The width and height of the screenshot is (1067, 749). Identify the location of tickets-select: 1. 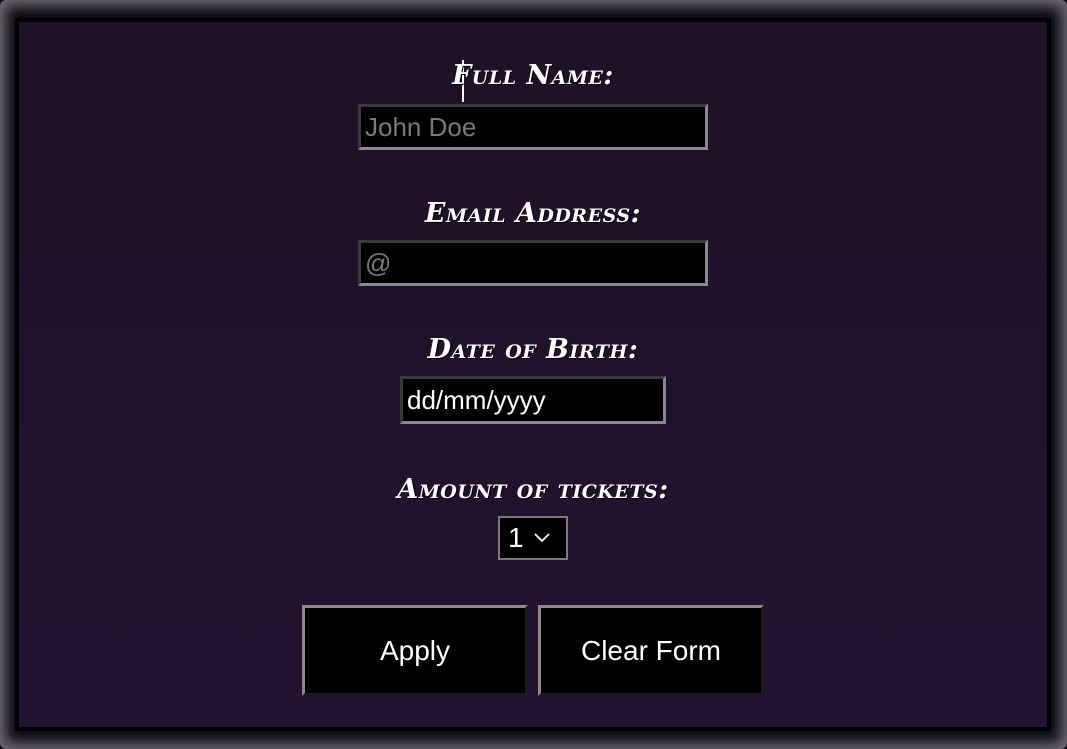
(533, 538).